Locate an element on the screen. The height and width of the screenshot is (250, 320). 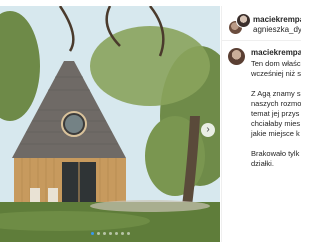
caption-line: naszych rozmo is located at coordinates (276, 103).